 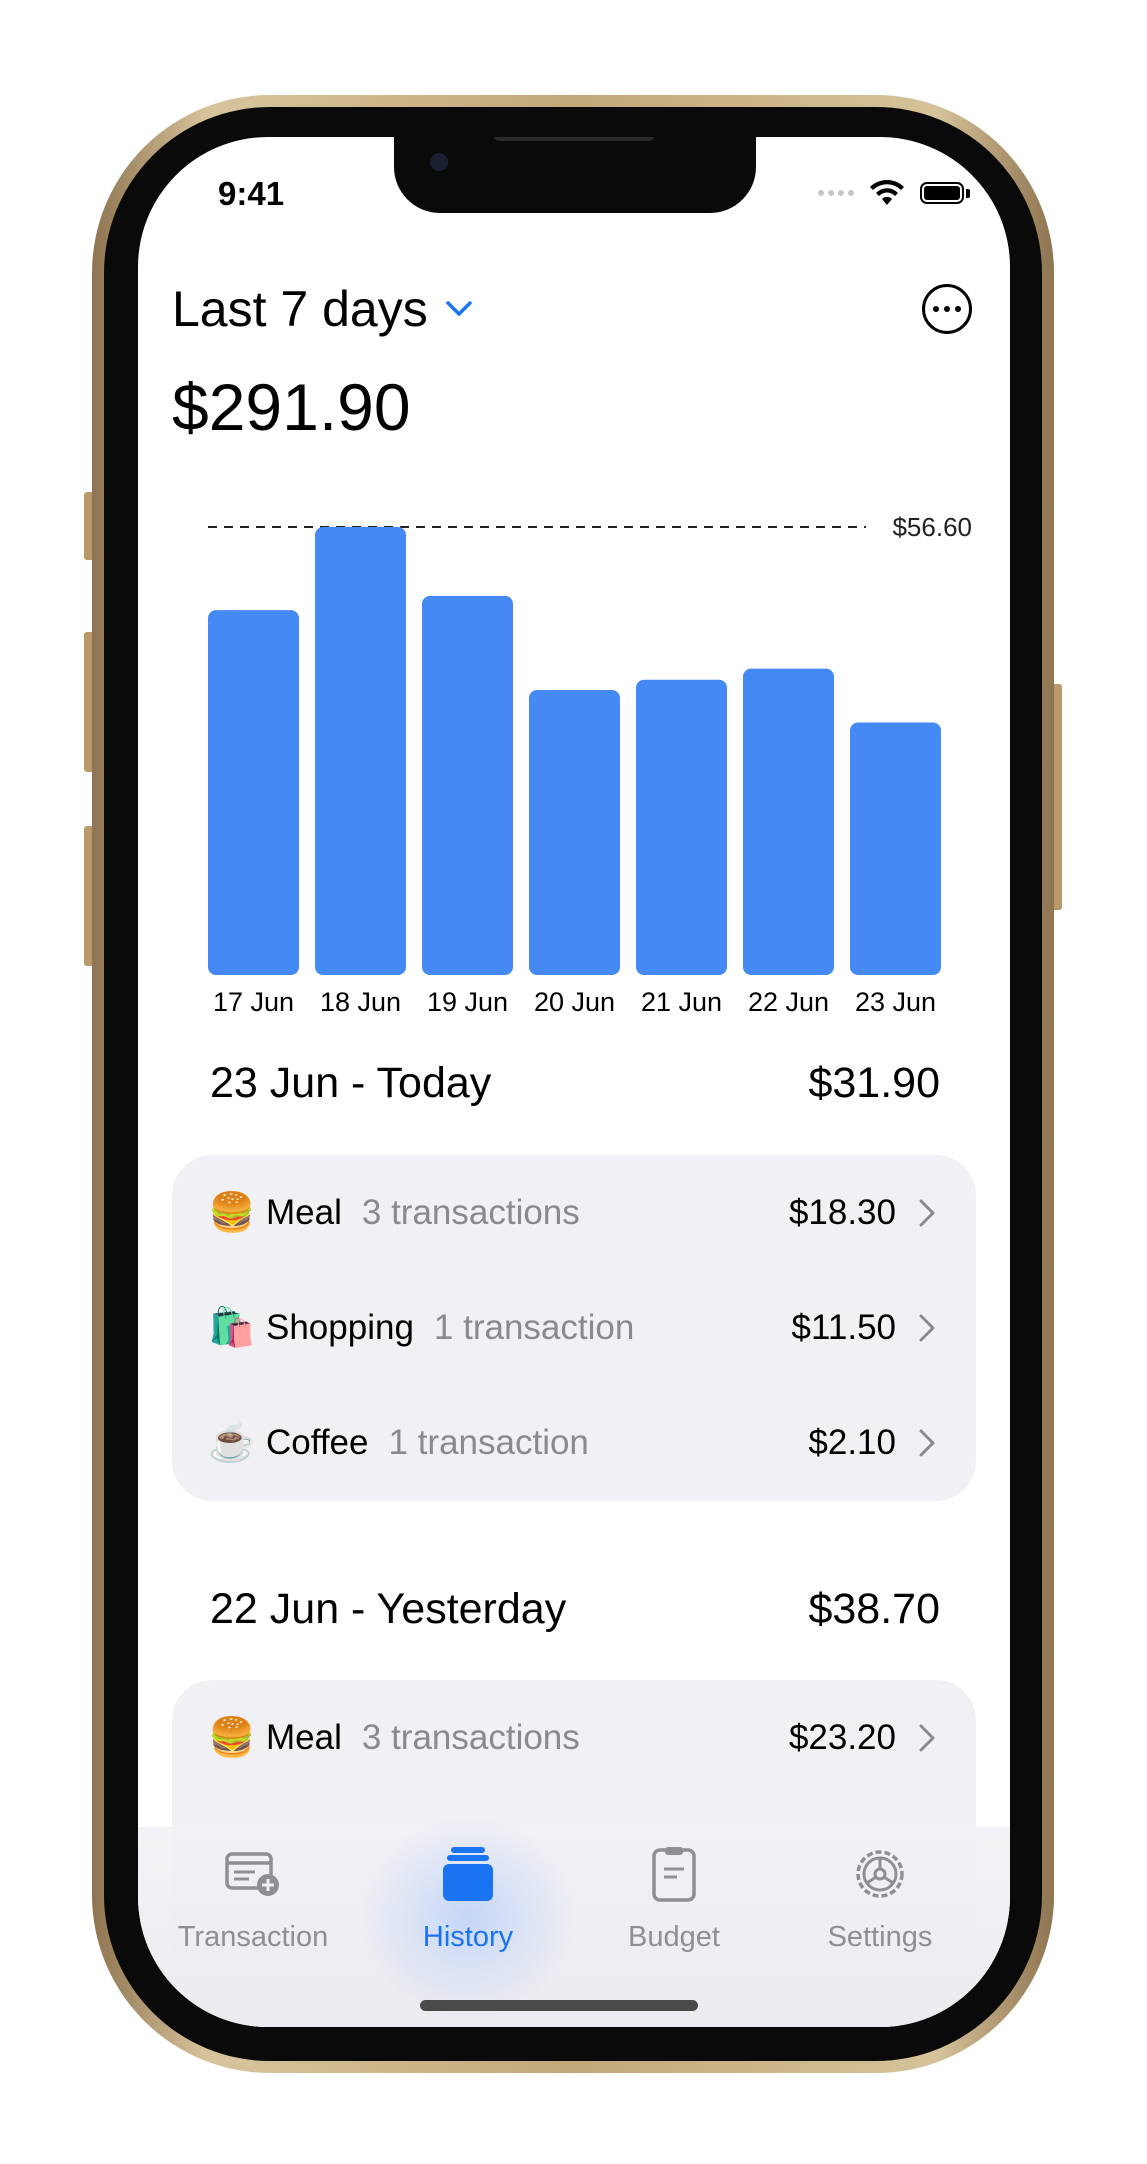 What do you see at coordinates (252, 1874) in the screenshot?
I see `transaction-add-icon` at bounding box center [252, 1874].